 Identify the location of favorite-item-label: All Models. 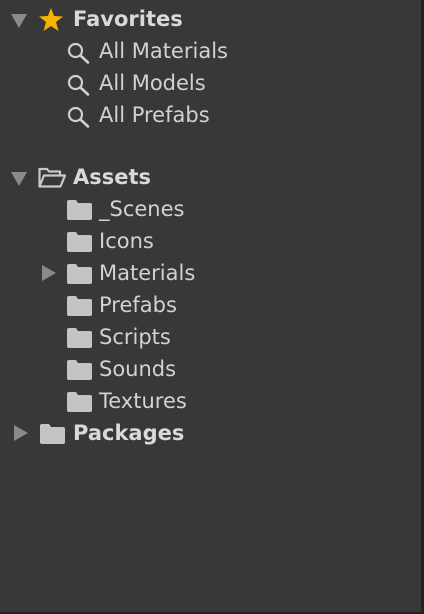
(152, 83).